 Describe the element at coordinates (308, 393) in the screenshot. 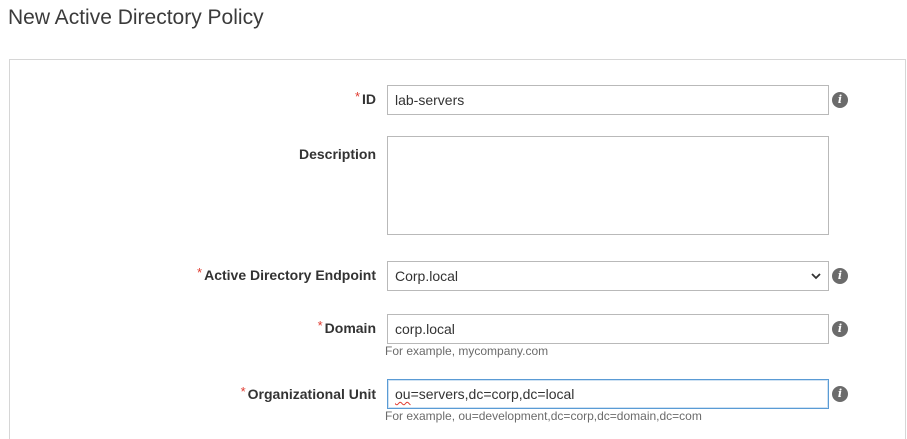

I see `ou-label: * Organizational Unit` at that location.